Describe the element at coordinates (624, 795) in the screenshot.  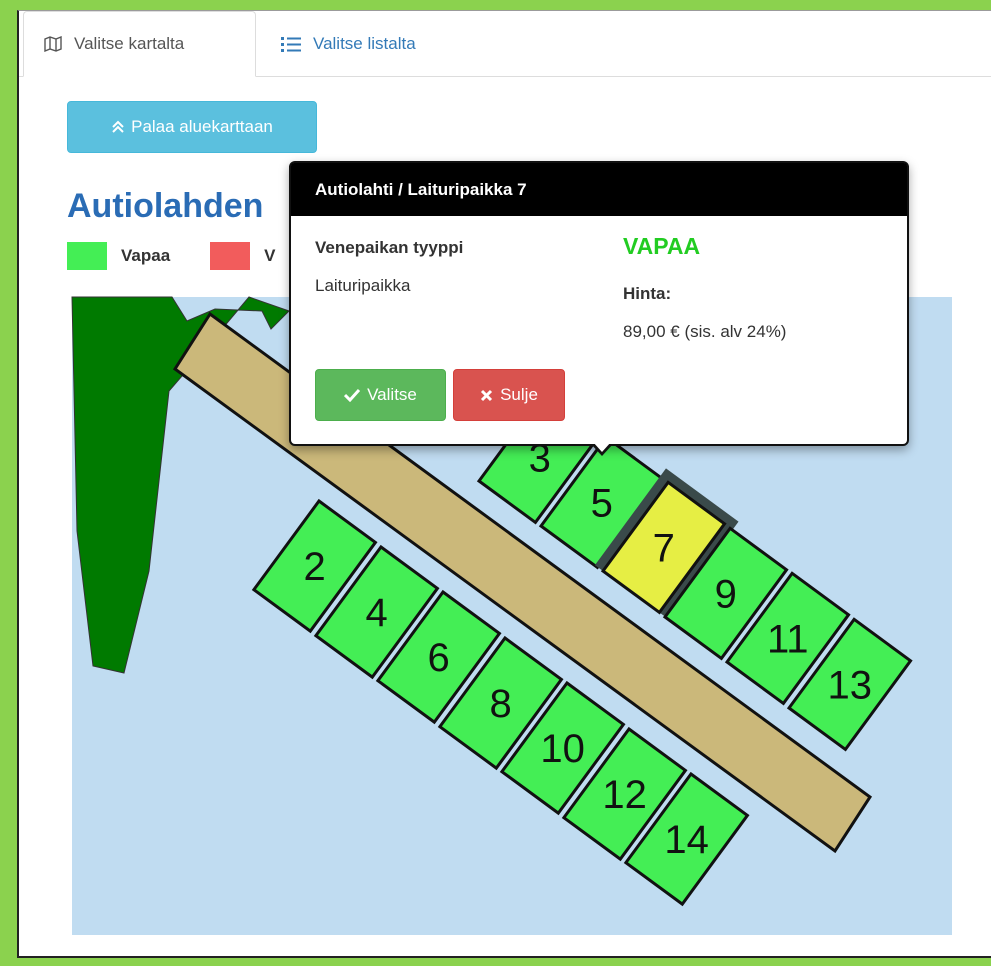
I see `spot-number-label: 12` at that location.